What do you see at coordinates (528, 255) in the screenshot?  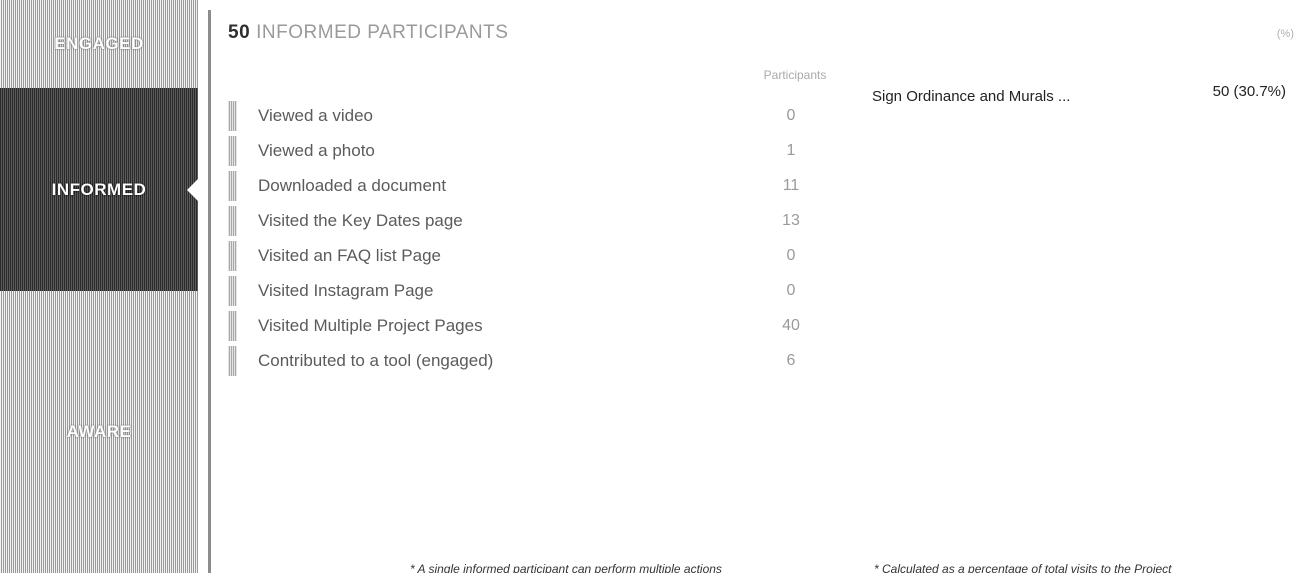 I see `action-row: Visited an FAQ list Page 0` at bounding box center [528, 255].